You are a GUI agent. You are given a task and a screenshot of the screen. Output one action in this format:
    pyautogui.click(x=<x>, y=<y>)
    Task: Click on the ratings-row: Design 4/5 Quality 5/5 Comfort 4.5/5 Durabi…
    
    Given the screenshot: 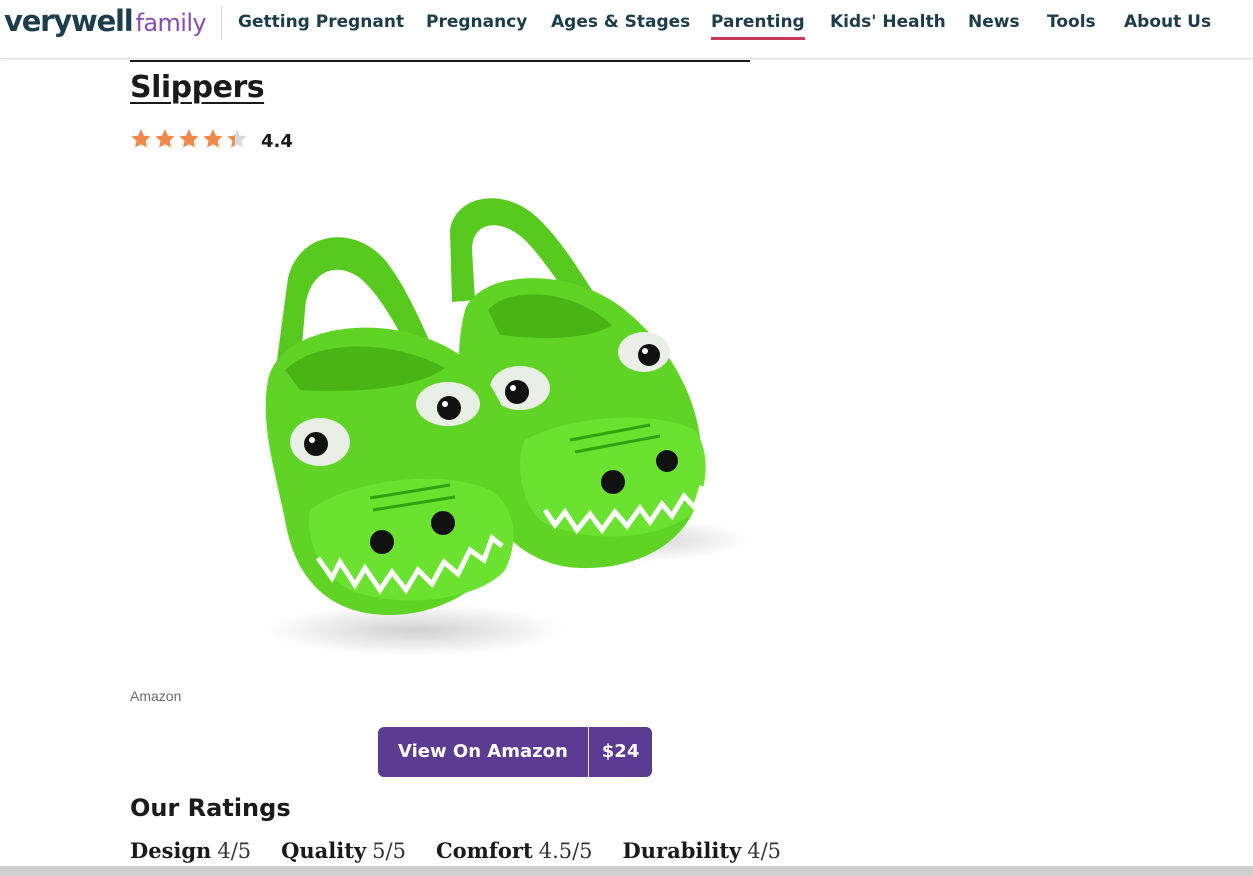 What is the action you would take?
    pyautogui.click(x=470, y=850)
    